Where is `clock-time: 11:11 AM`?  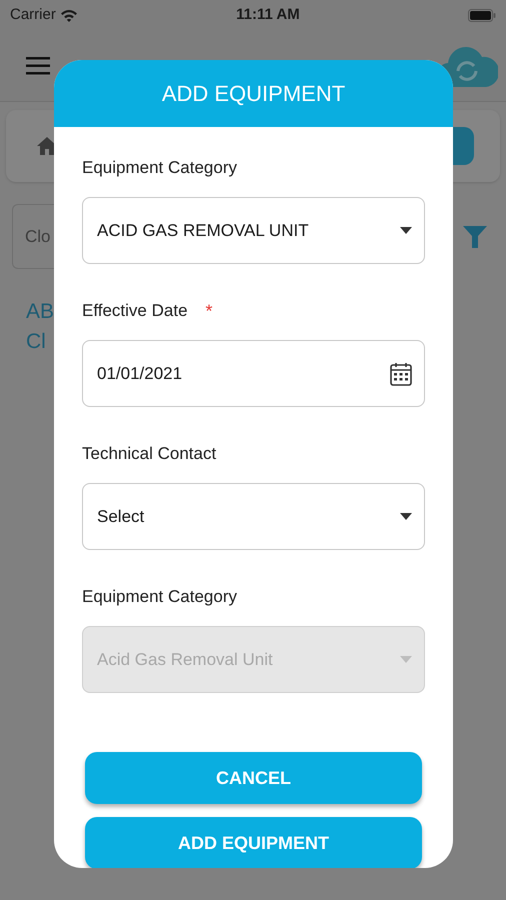
clock-time: 11:11 AM is located at coordinates (268, 14).